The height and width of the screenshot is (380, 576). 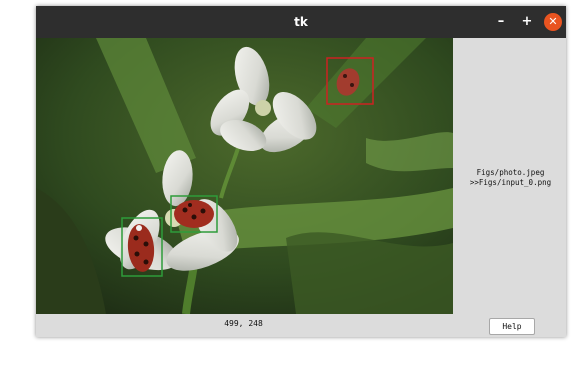 What do you see at coordinates (553, 22) in the screenshot?
I see `close-button: ✕` at bounding box center [553, 22].